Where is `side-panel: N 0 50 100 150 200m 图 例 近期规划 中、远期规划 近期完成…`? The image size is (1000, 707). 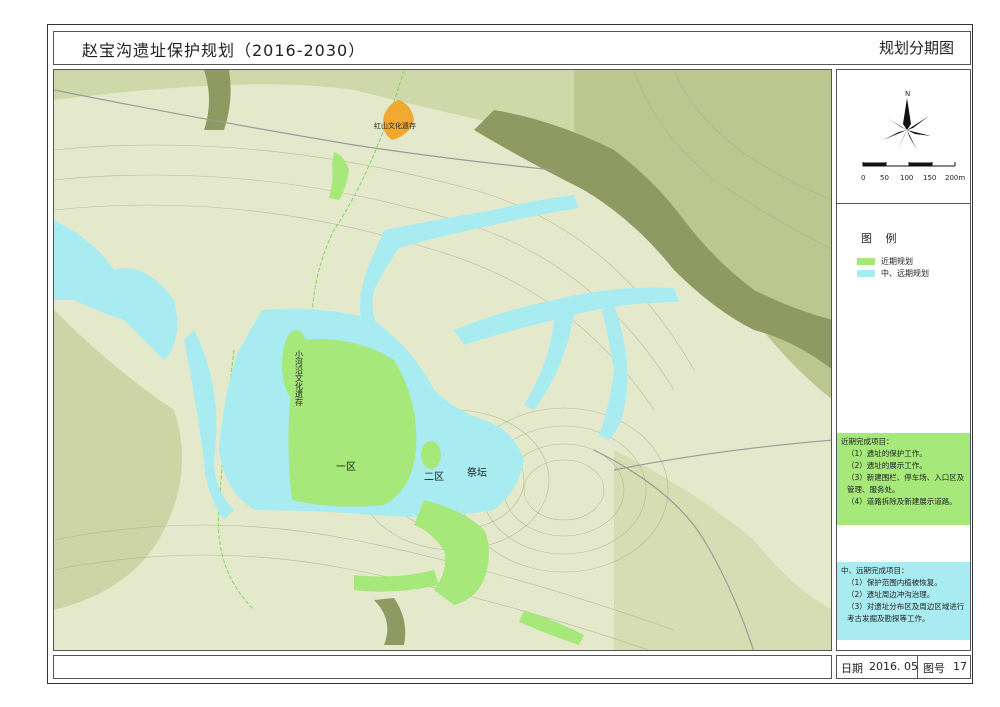
side-panel: N 0 50 100 150 200m 图 例 近期规划 中、远期规划 近期完成… is located at coordinates (903, 360).